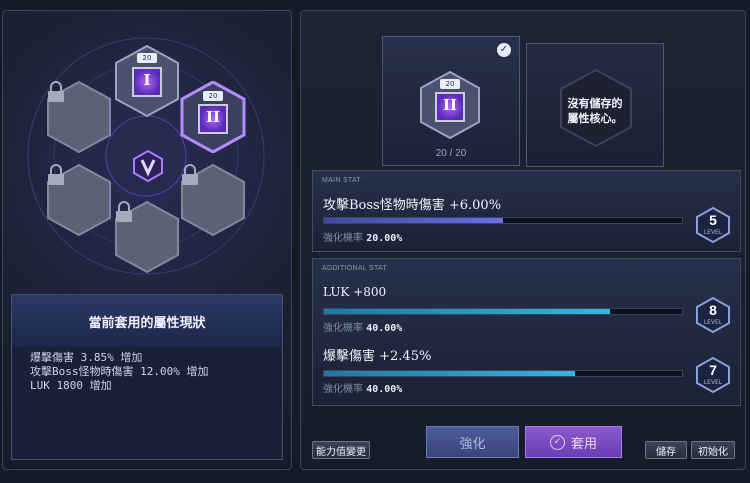 The image size is (750, 483). I want to click on rate-value: 20.00%, so click(384, 238).